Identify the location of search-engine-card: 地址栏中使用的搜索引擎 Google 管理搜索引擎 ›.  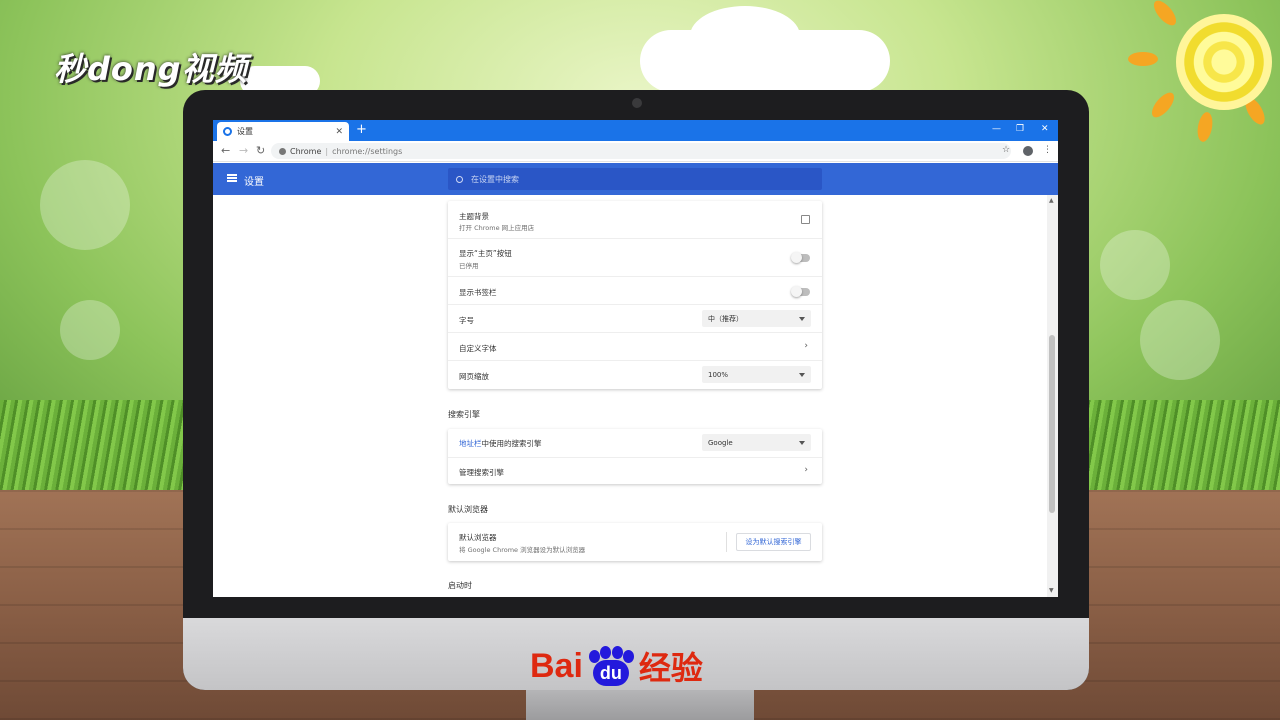
(635, 456).